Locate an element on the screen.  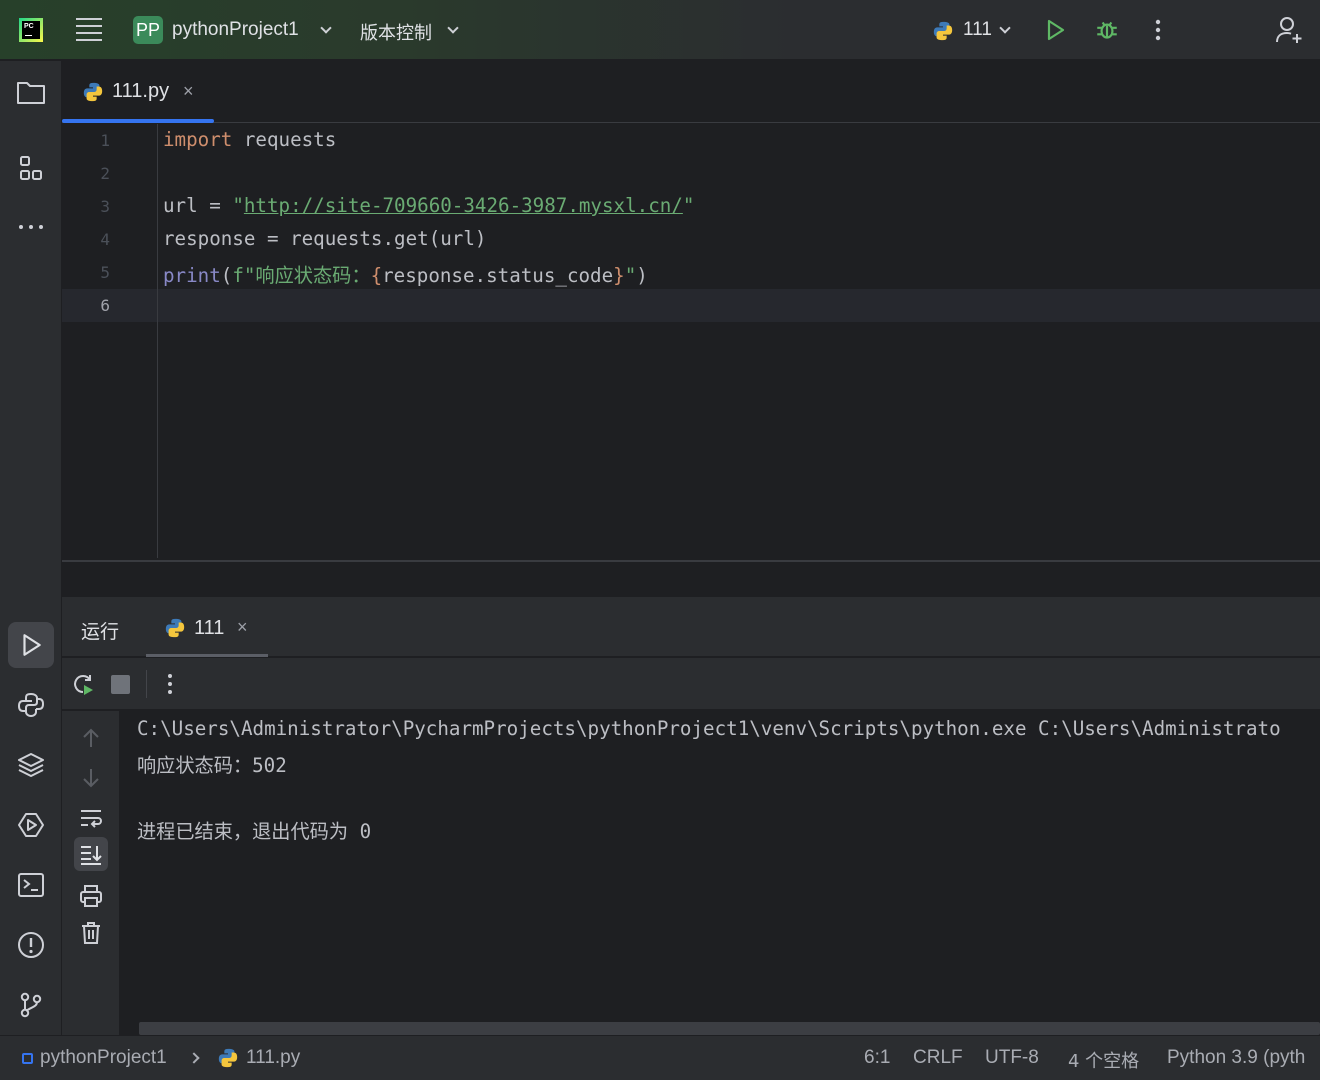
horizontal-scrollbar is located at coordinates (729, 1028).